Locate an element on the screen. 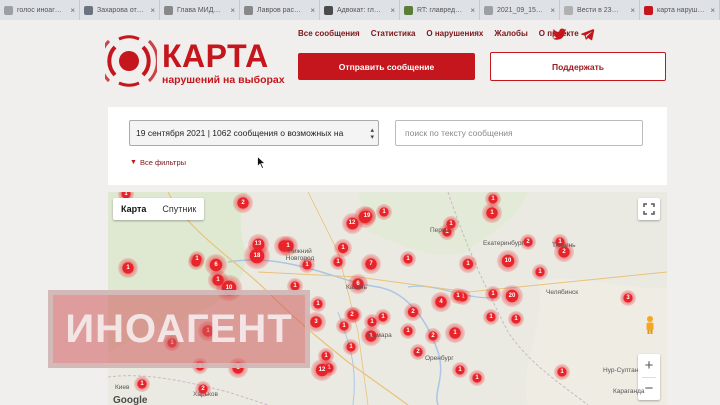 The height and width of the screenshot is (405, 720). foreign-agent-stamp-text: ИНОАГЕНТ is located at coordinates (179, 328).